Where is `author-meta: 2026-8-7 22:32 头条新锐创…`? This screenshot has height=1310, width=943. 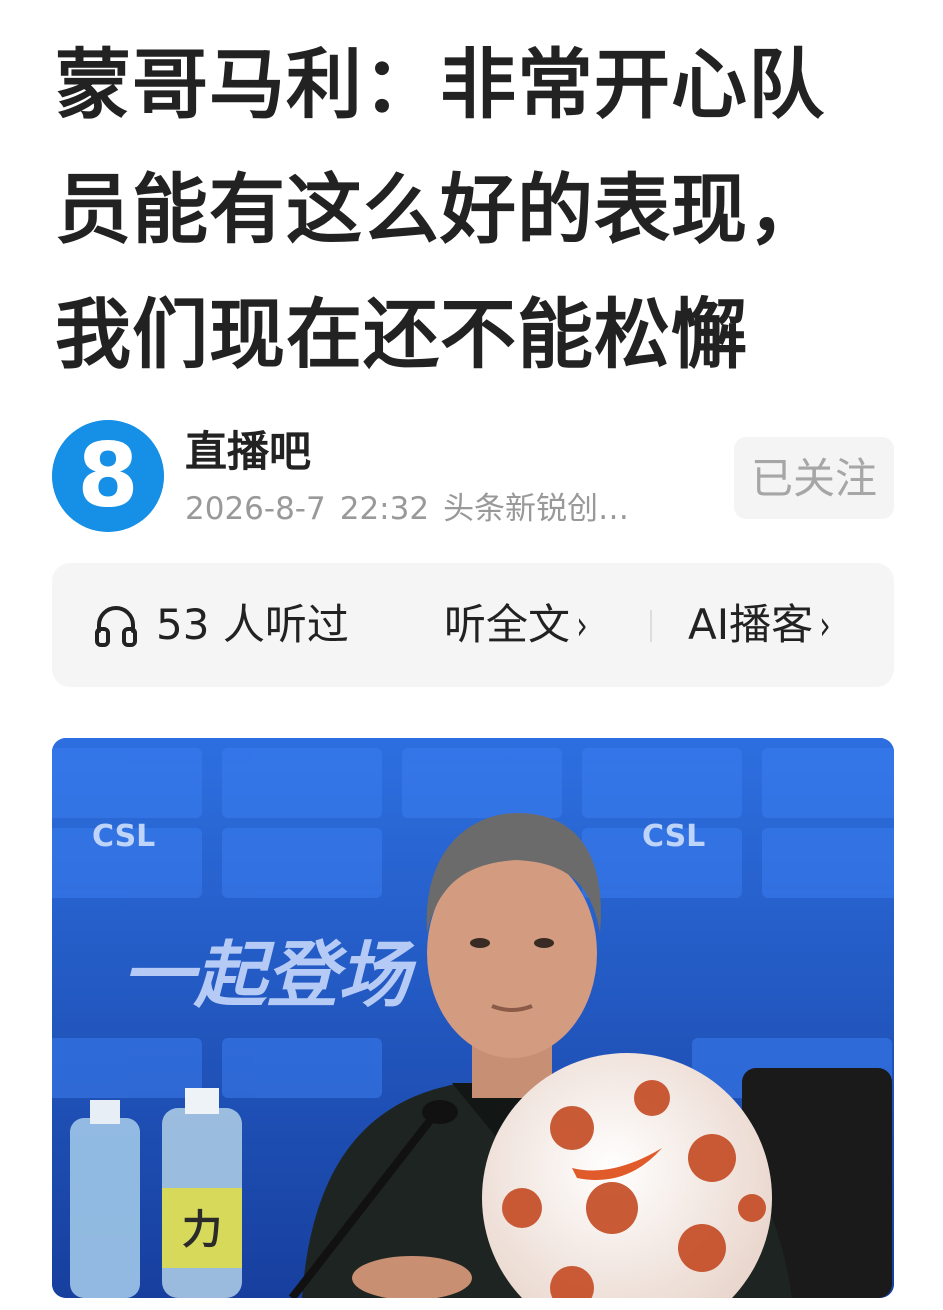
author-meta: 2026-8-7 22:32 头条新锐创… is located at coordinates (414, 509).